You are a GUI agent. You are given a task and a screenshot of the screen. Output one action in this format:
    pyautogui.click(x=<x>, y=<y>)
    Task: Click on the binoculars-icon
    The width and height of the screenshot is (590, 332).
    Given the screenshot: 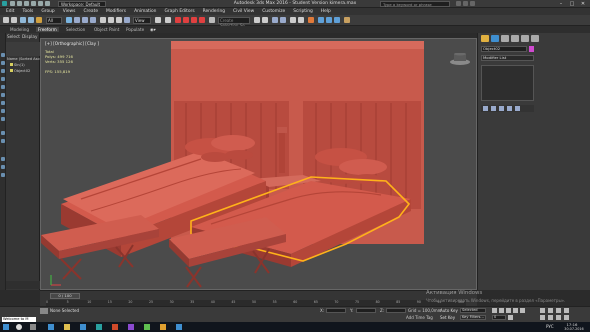 What is the action you would take?
    pyautogui.click(x=458, y=3)
    